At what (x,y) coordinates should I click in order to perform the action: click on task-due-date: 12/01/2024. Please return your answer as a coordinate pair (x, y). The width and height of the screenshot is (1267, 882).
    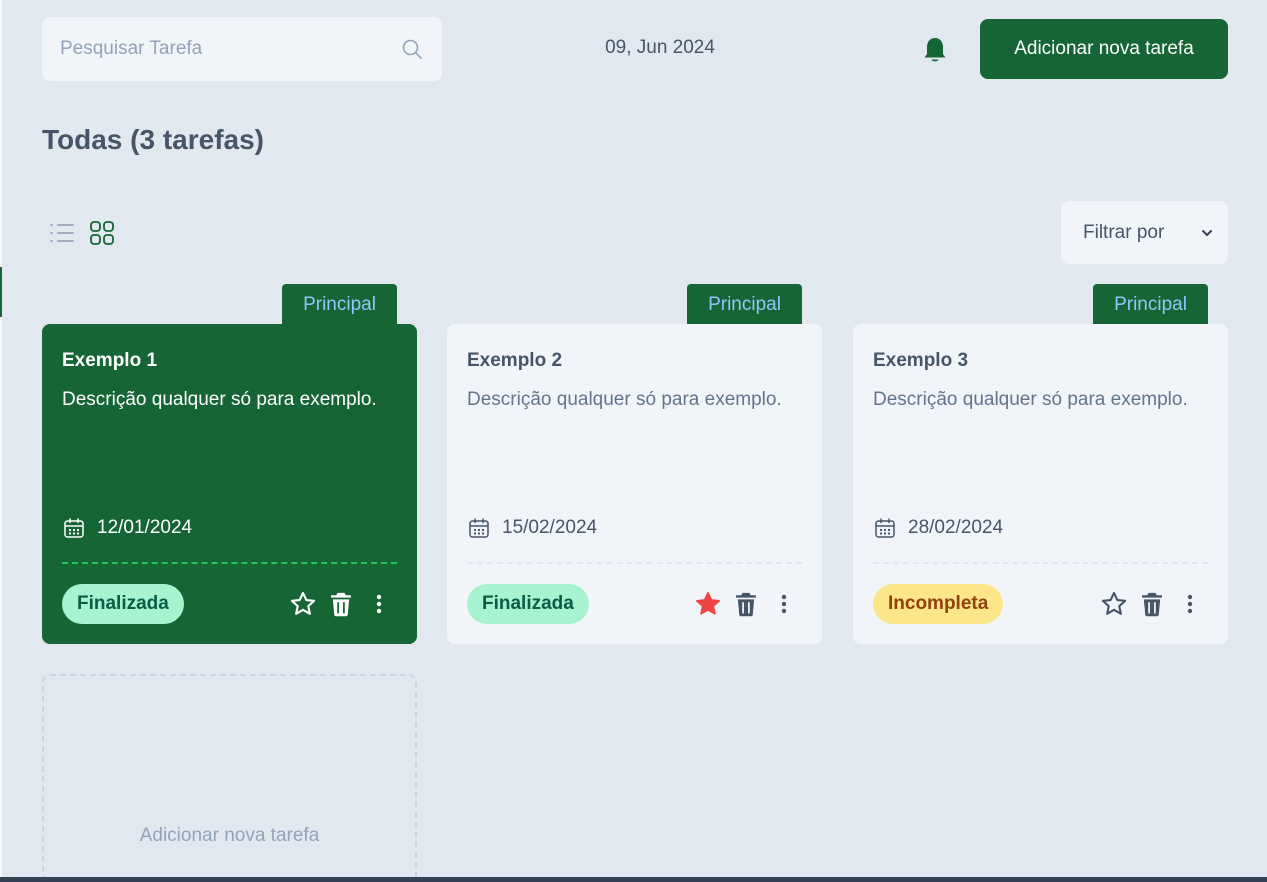
    Looking at the image, I should click on (145, 527).